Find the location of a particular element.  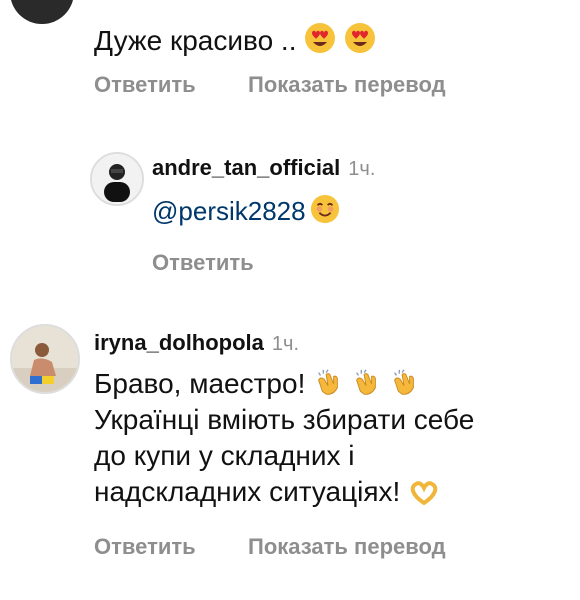

comment-line: надскладних ситуаціях! is located at coordinates (284, 492).